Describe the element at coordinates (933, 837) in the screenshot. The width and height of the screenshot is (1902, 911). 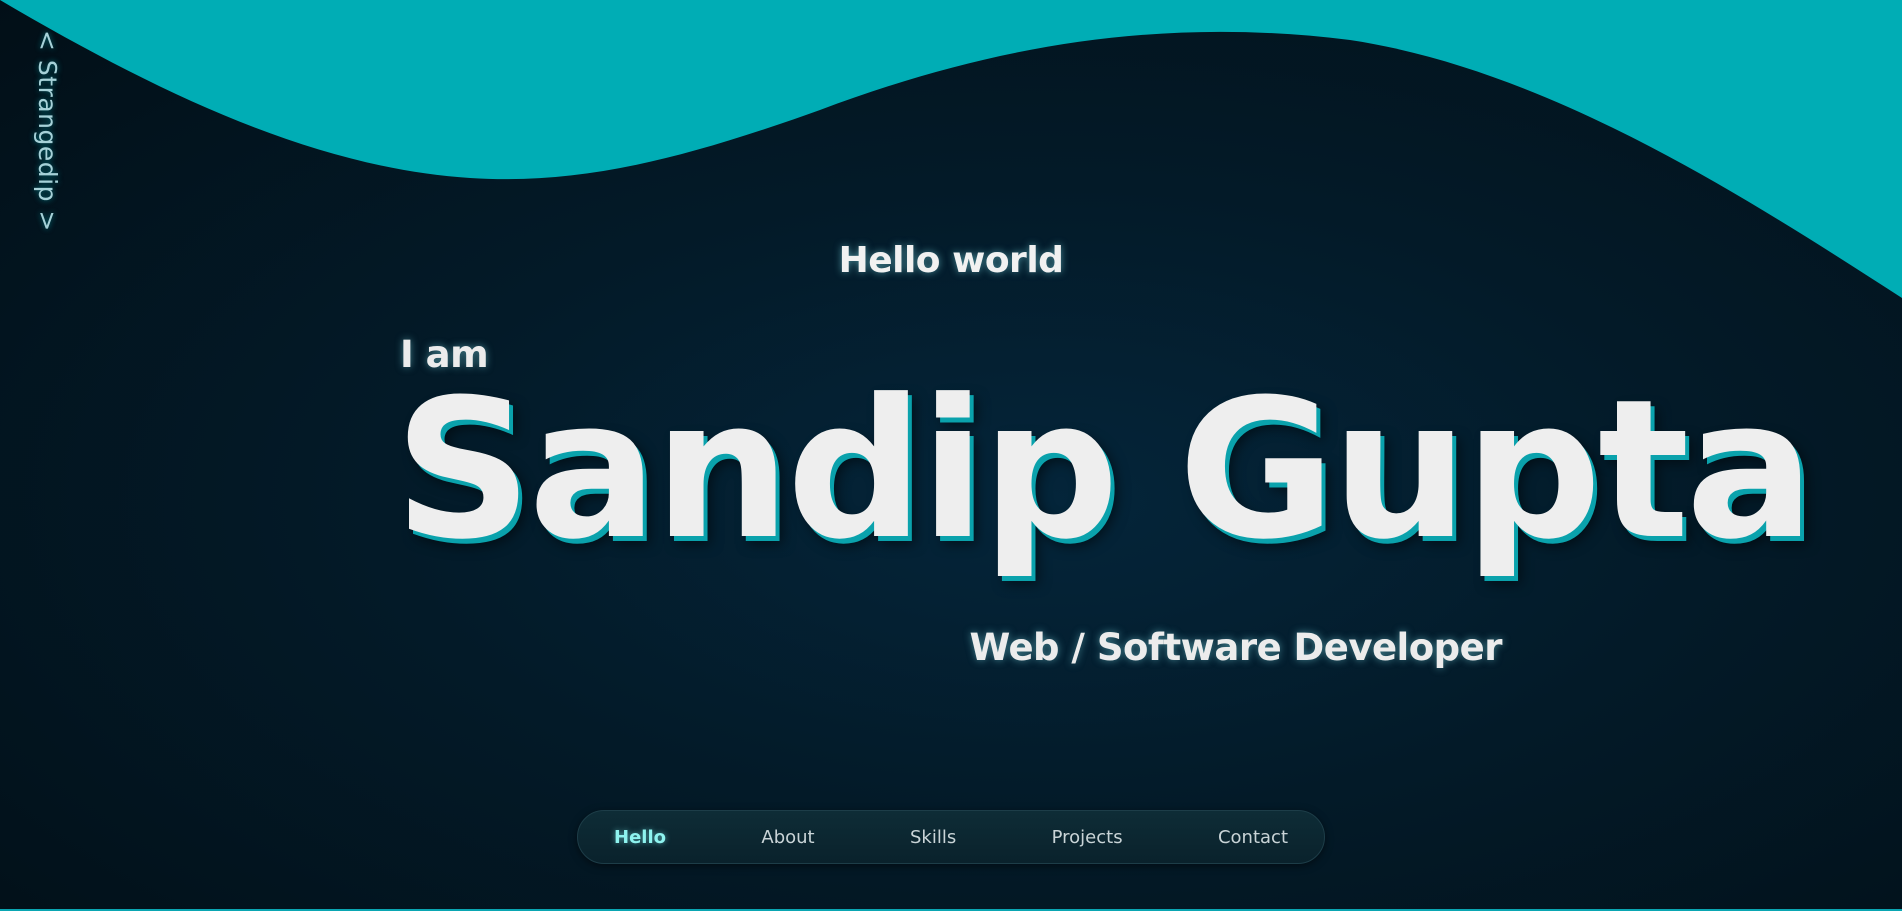
I see `nav-item-skills: Skills` at that location.